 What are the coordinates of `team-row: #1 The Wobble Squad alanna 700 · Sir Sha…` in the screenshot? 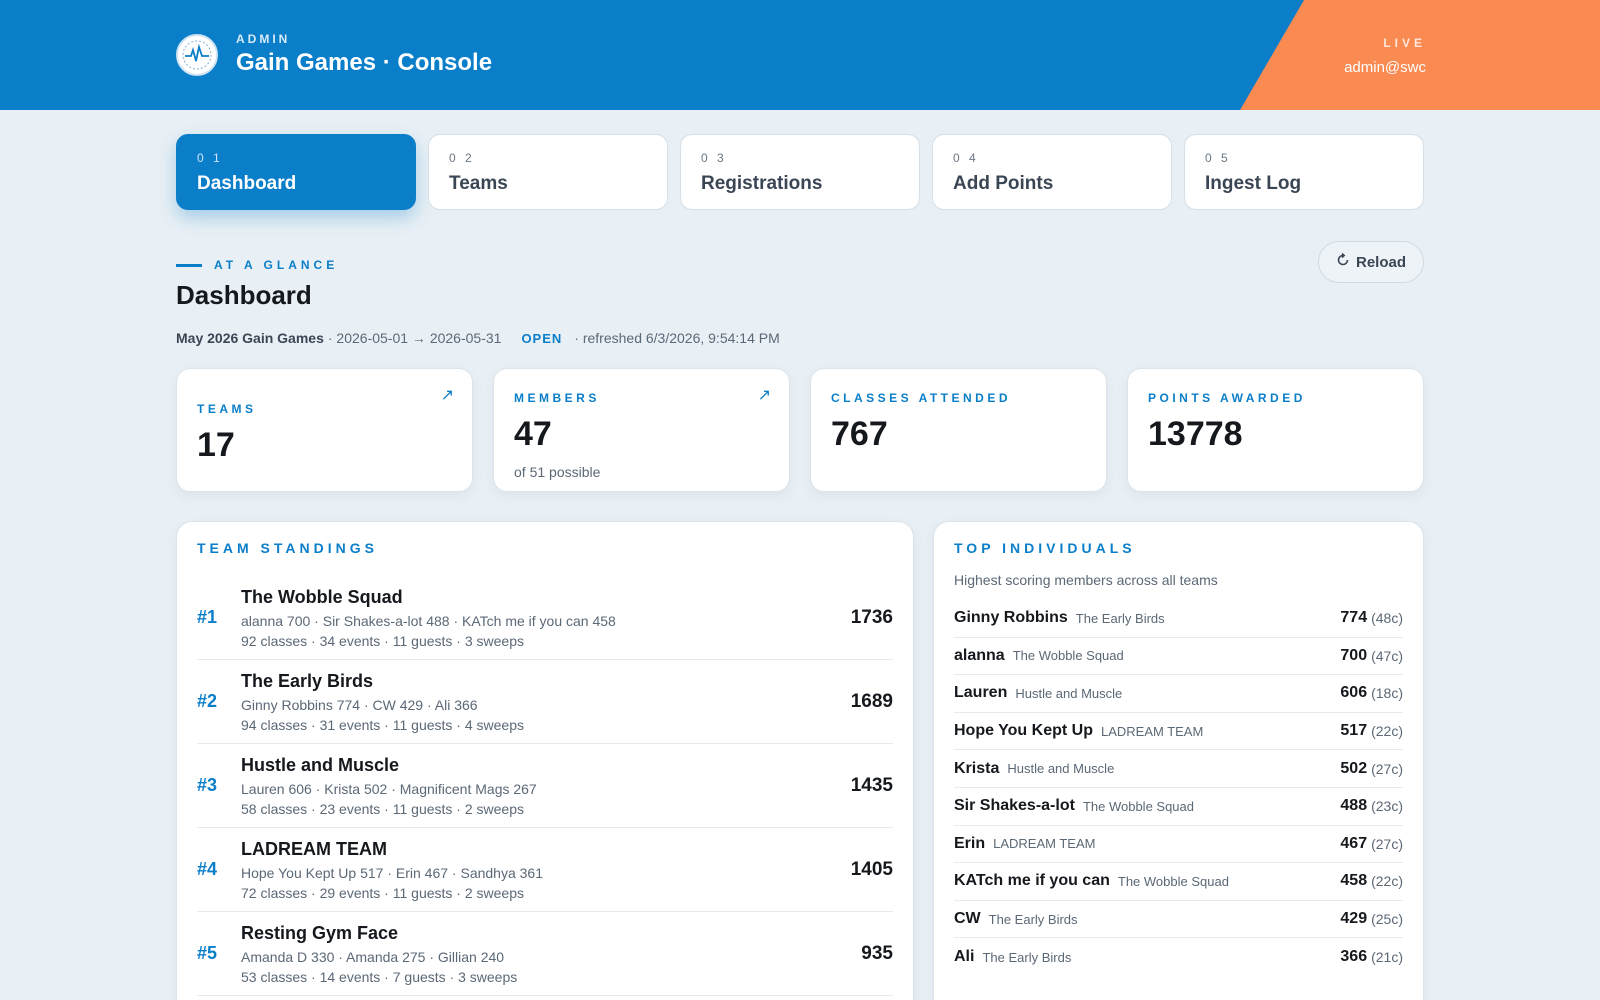 It's located at (545, 618).